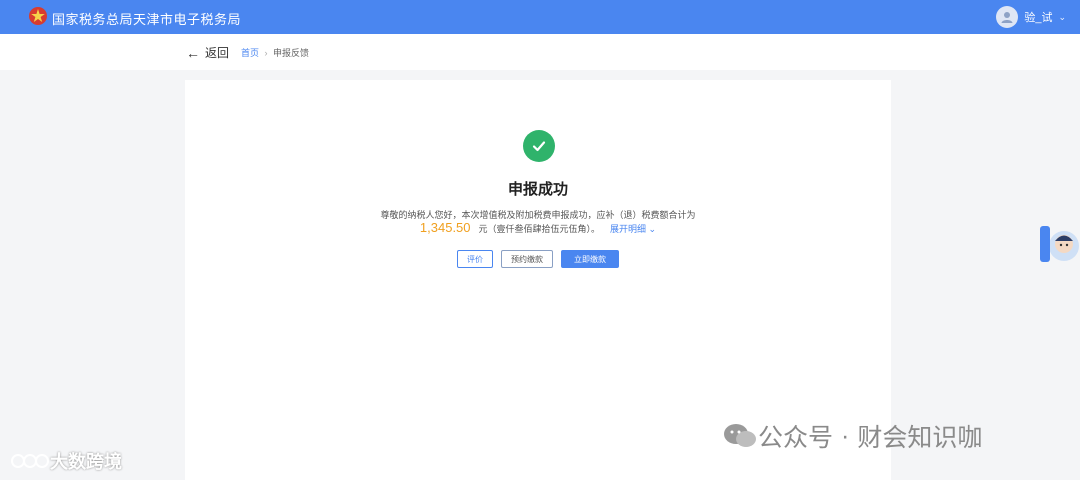  I want to click on user-name: 验_试, so click(1038, 18).